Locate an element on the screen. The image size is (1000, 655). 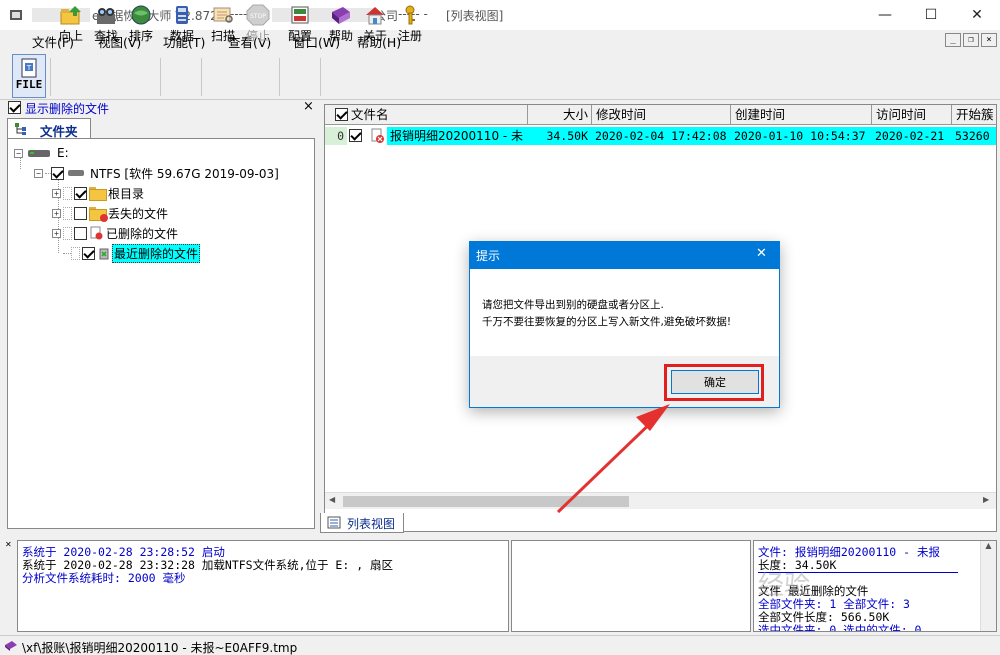
file-button: T FILE is located at coordinates (29, 76).